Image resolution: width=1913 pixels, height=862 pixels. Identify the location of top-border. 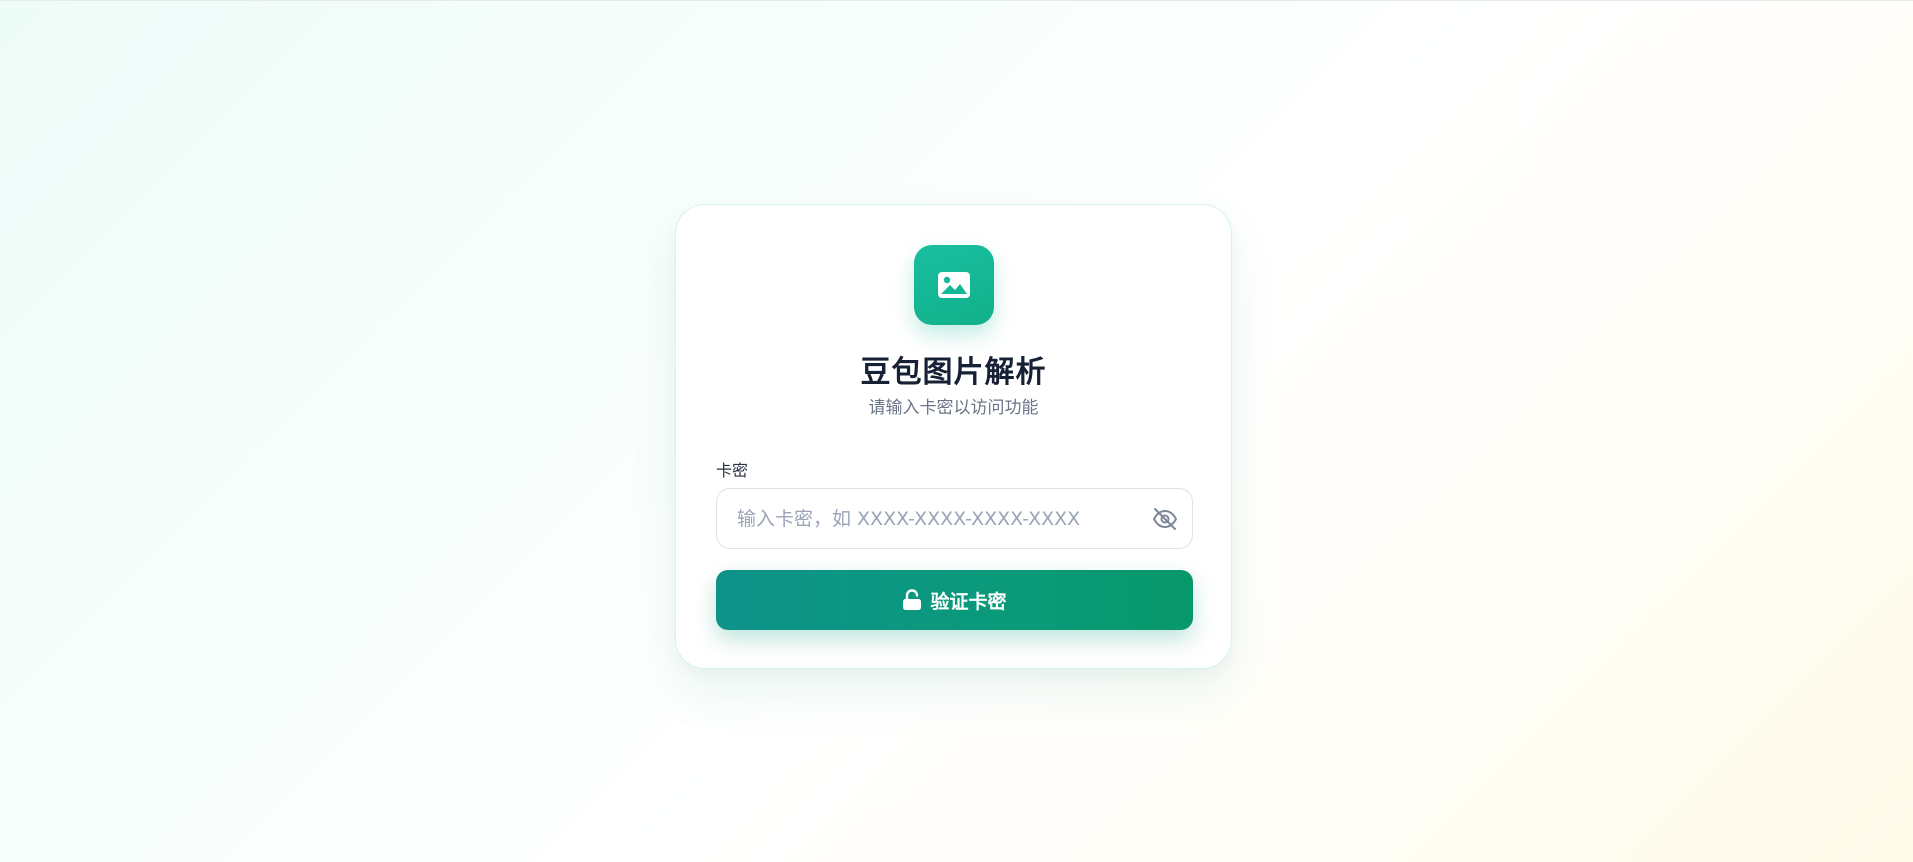
(956, 0).